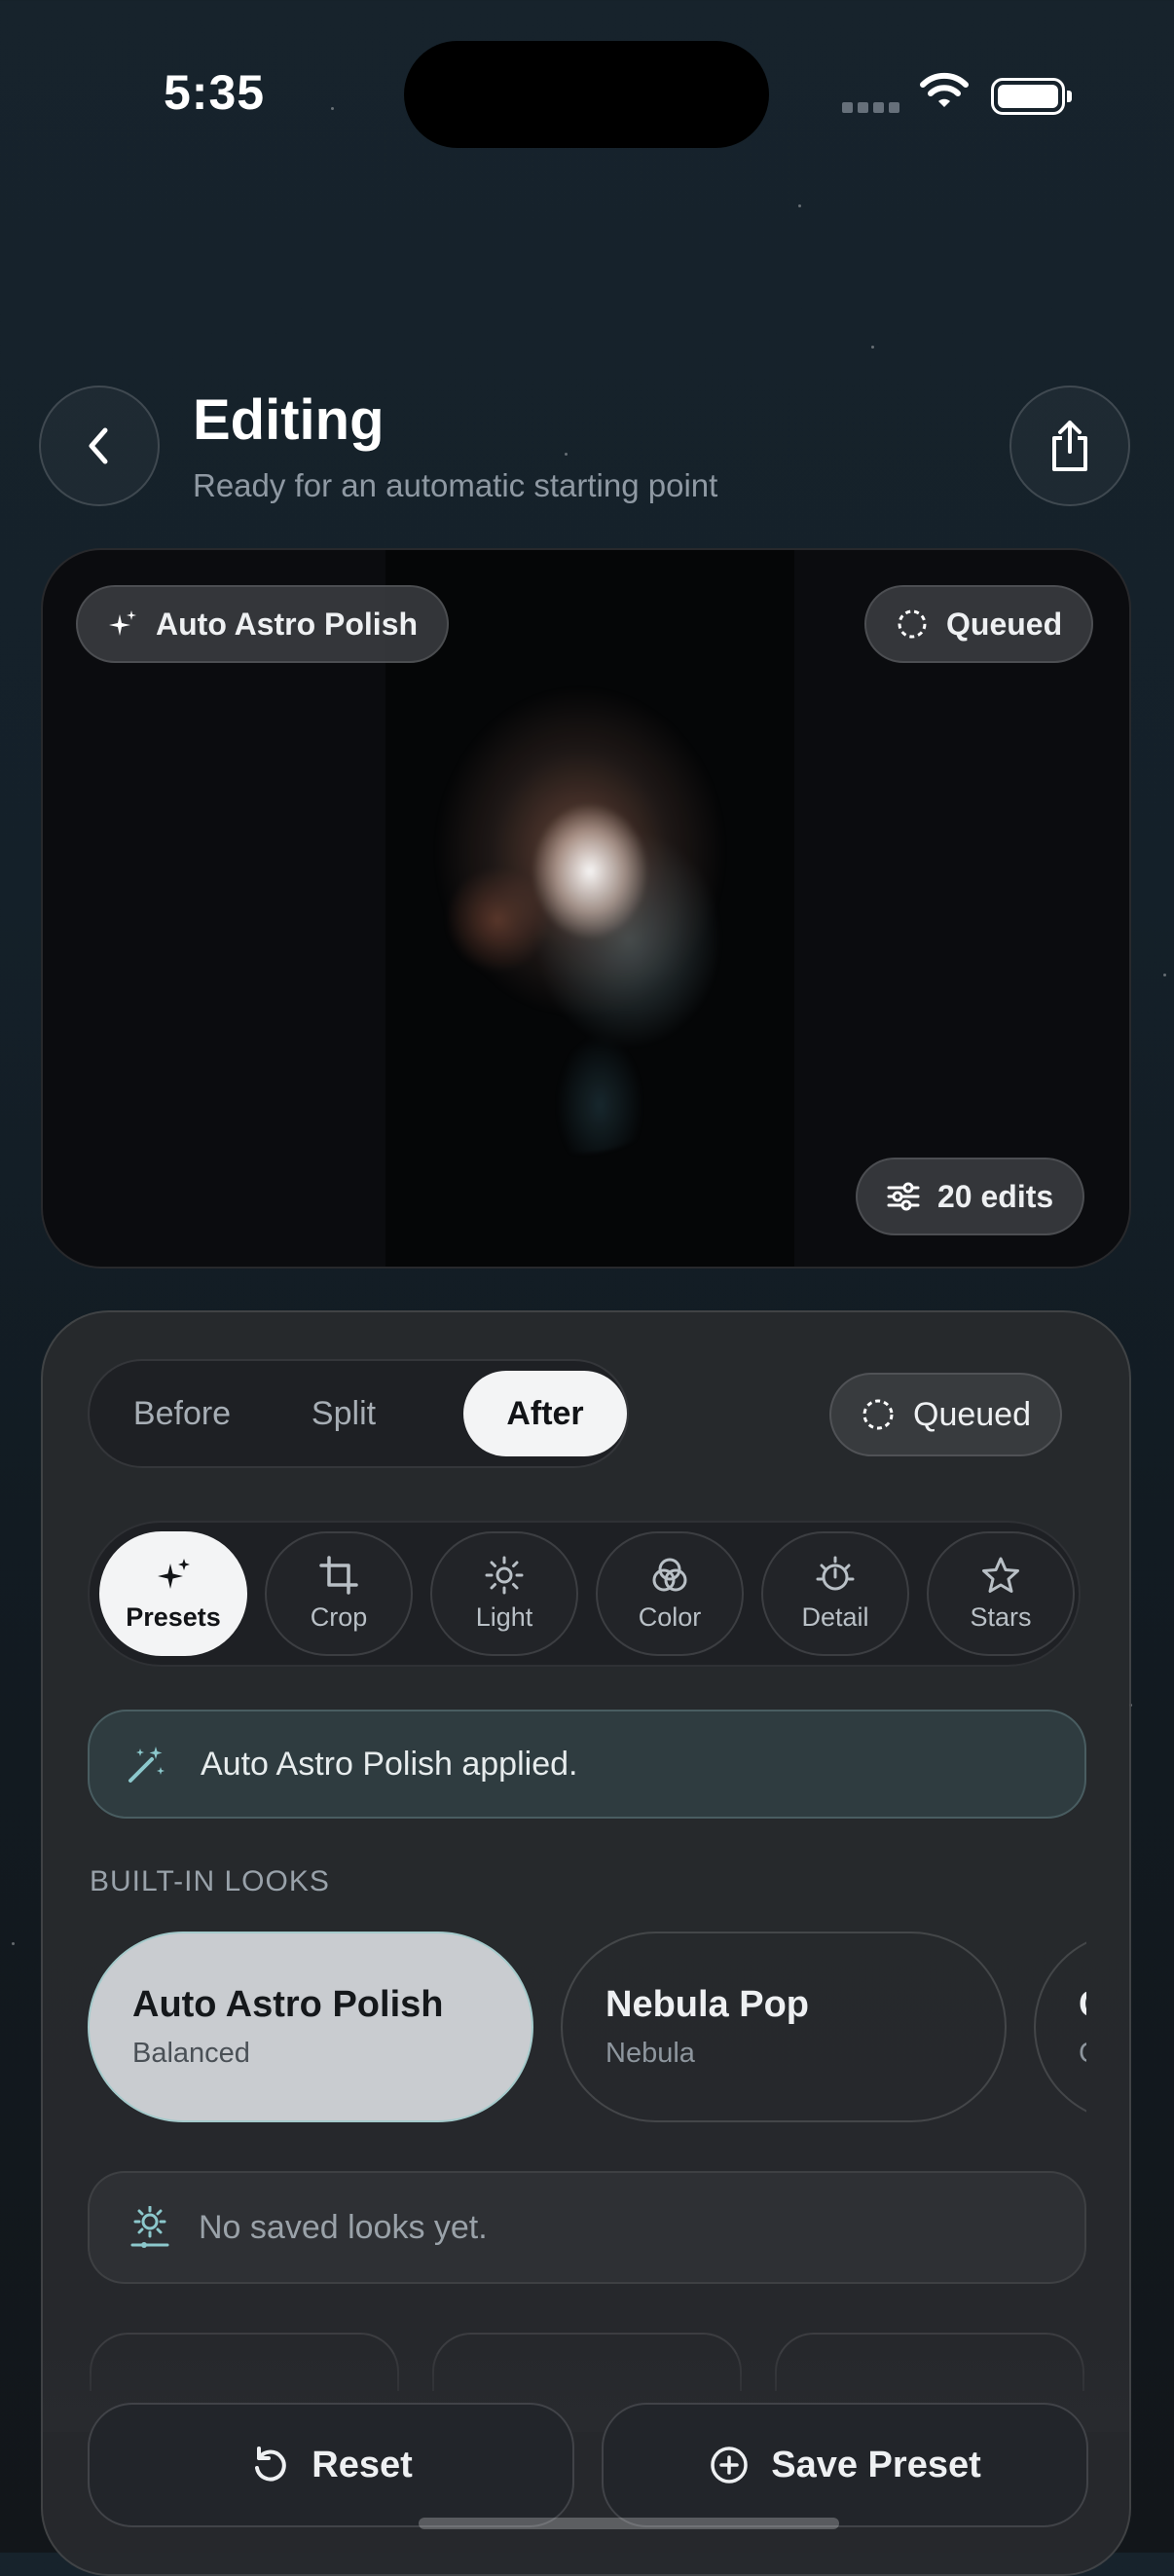  I want to click on queued-chip-label: Queued, so click(1004, 624).